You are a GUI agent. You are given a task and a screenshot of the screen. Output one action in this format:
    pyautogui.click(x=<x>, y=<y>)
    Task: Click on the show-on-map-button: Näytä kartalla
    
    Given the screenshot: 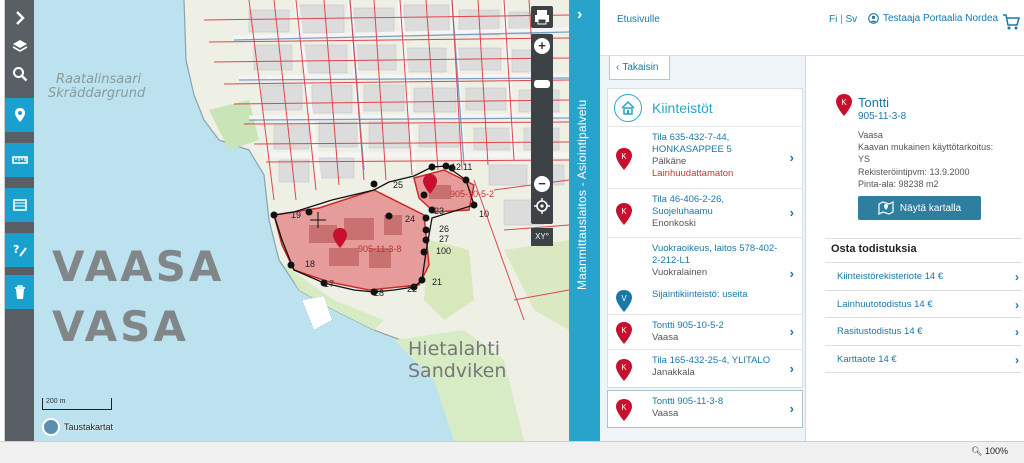 What is the action you would take?
    pyautogui.click(x=919, y=208)
    